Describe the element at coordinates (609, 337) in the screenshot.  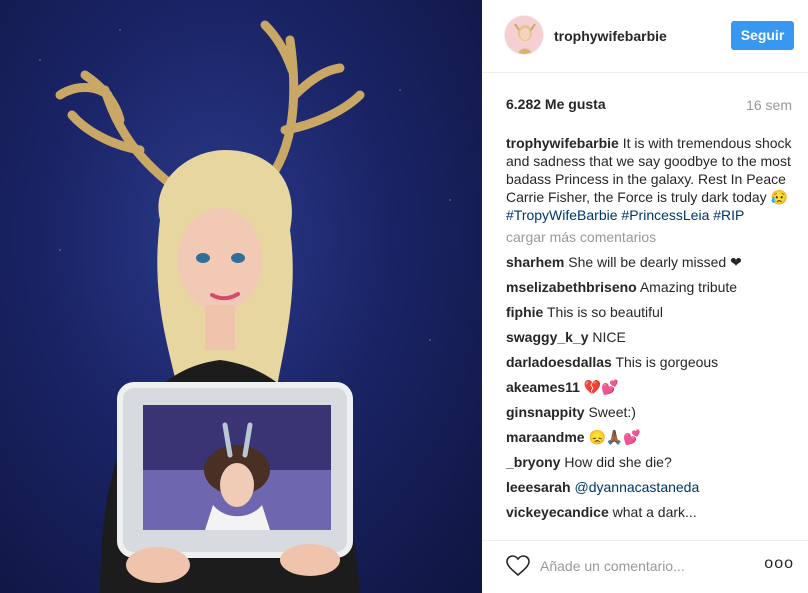
I see `comment-text: NICE` at that location.